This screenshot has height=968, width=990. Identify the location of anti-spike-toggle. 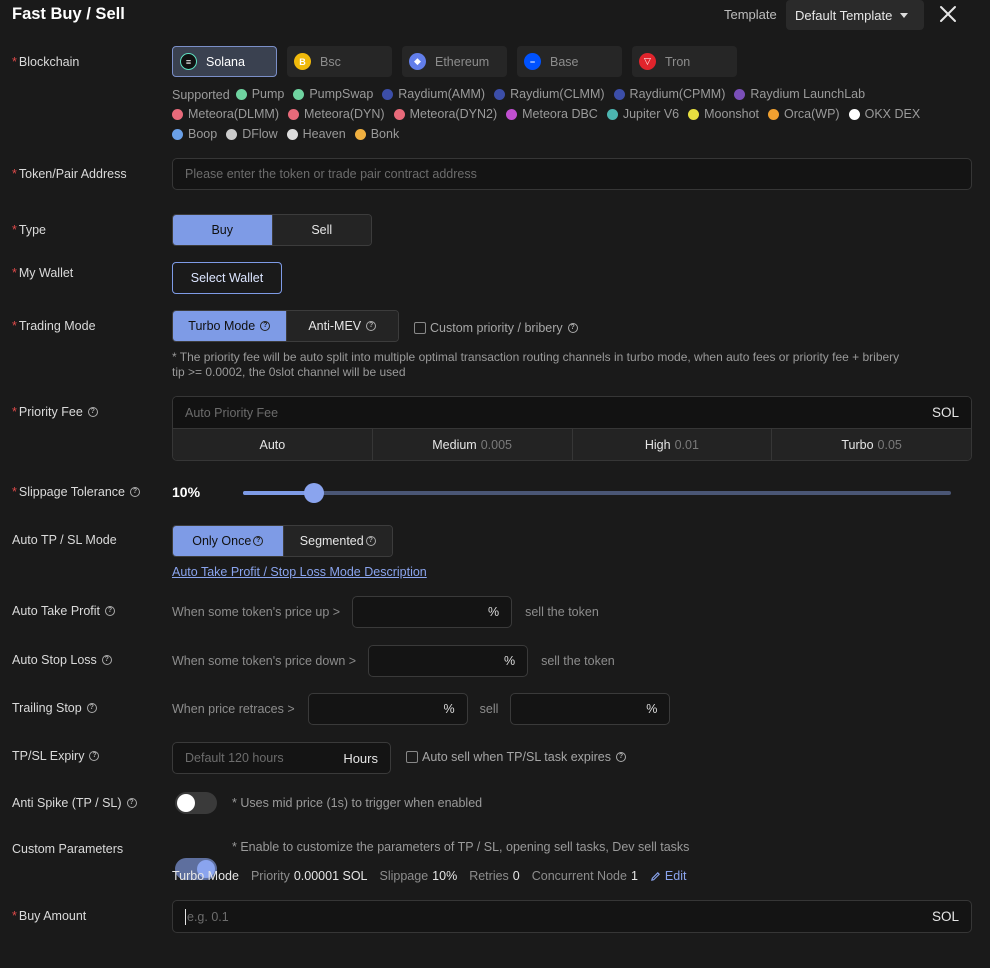
(196, 803).